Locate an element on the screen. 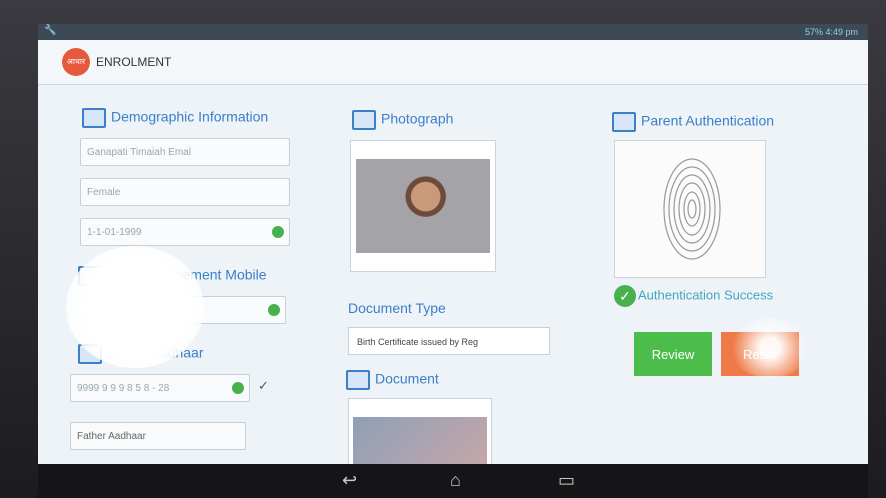  photograph-capture is located at coordinates (423, 206).